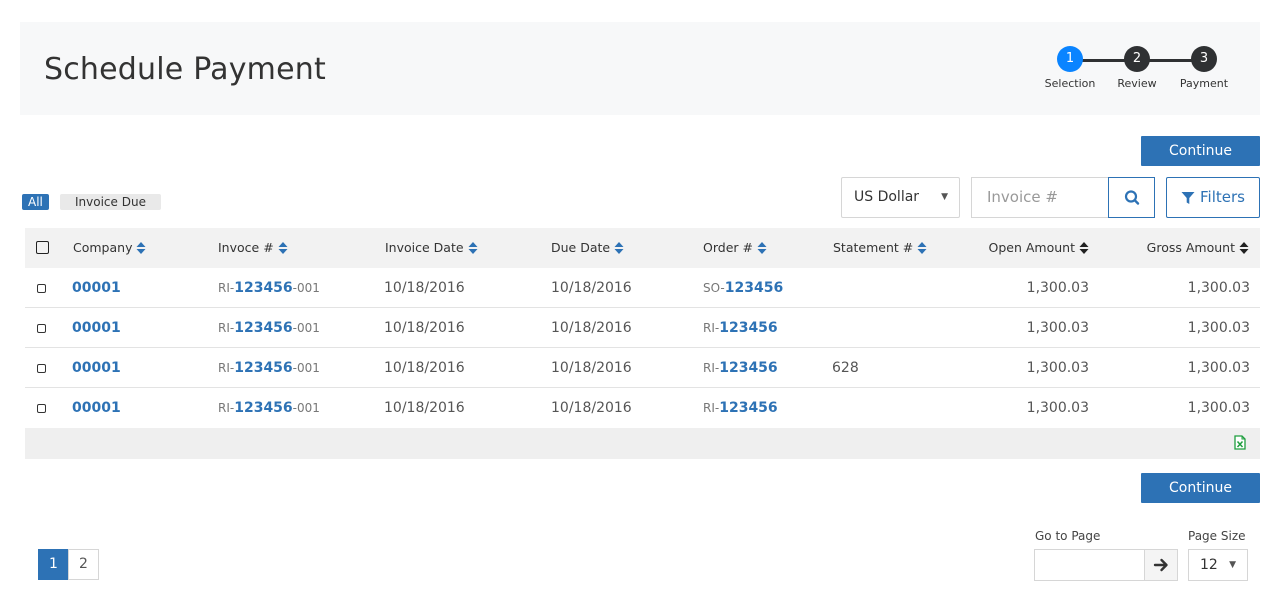  Describe the element at coordinates (1137, 83) in the screenshot. I see `step-label: Review` at that location.